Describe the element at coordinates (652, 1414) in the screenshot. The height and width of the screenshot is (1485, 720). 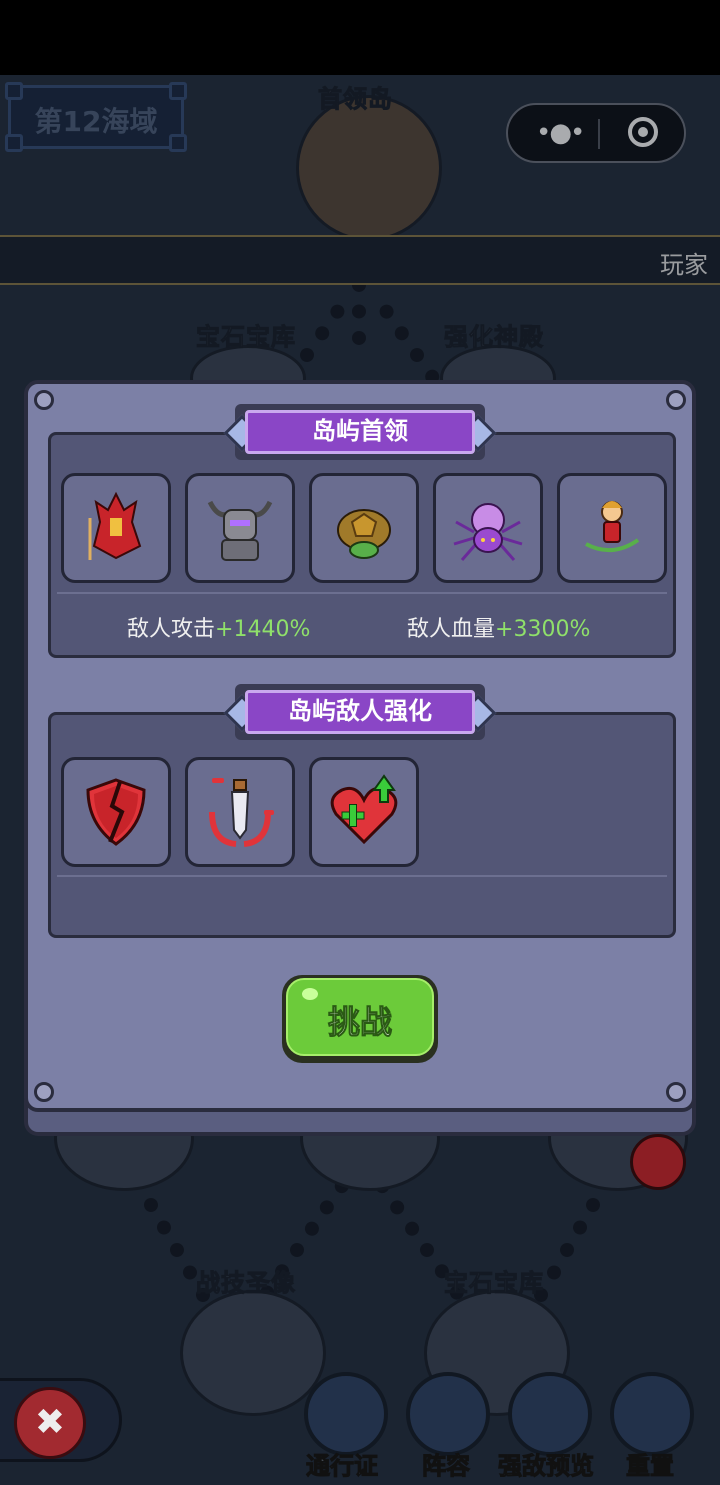
I see `reset-button` at that location.